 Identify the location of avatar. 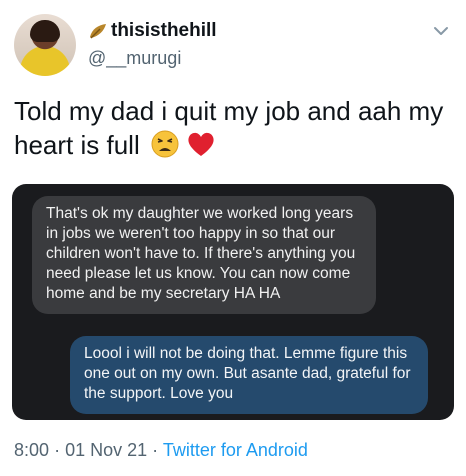
(45, 45).